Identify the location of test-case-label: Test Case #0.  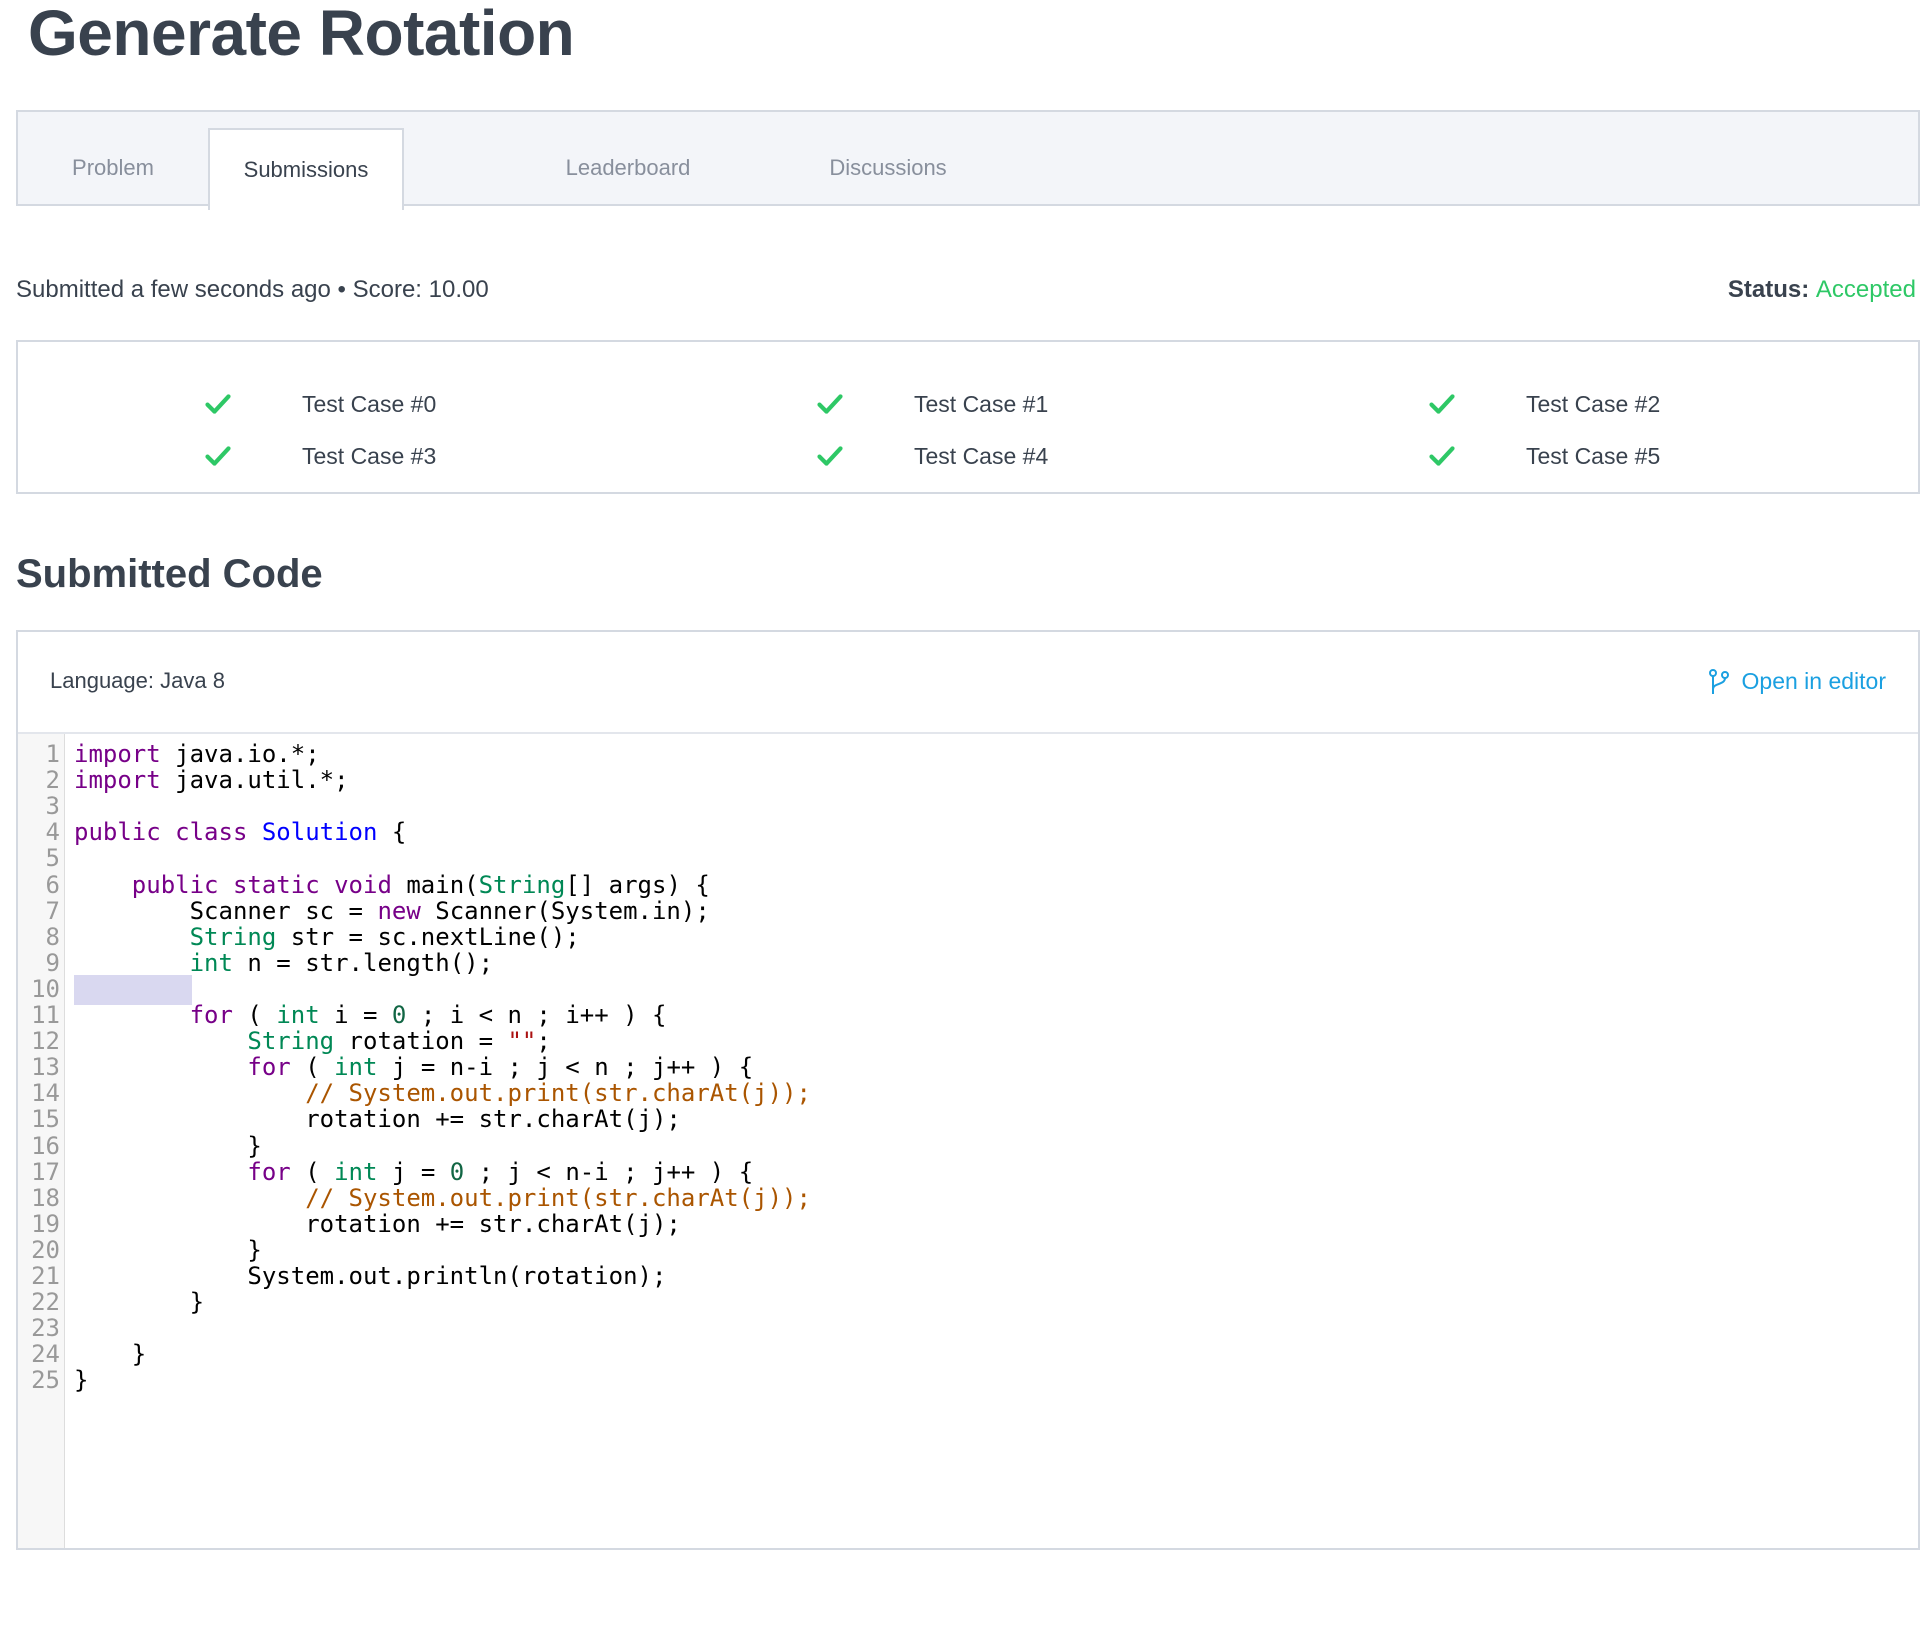
(369, 403).